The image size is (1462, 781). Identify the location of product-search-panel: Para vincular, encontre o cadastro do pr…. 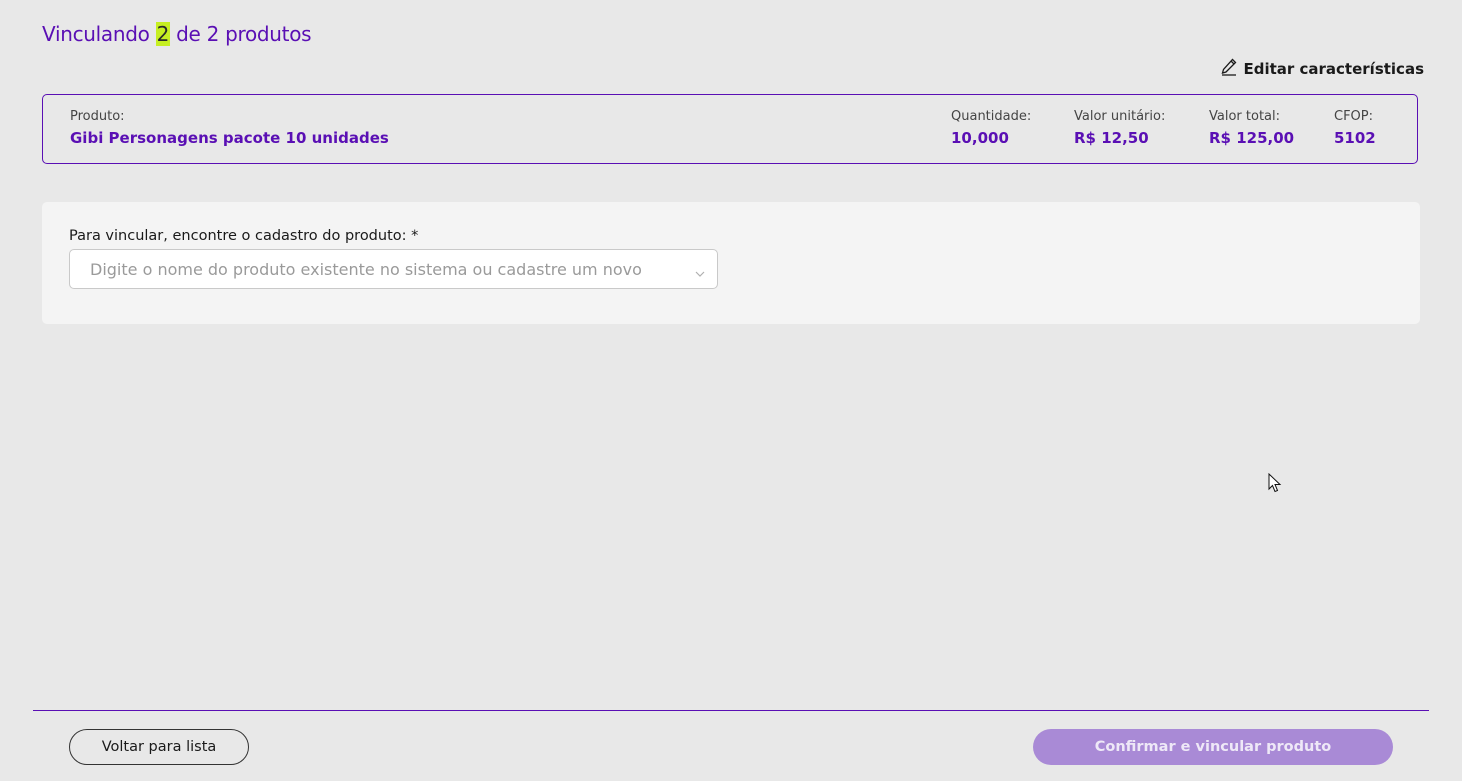
(731, 263).